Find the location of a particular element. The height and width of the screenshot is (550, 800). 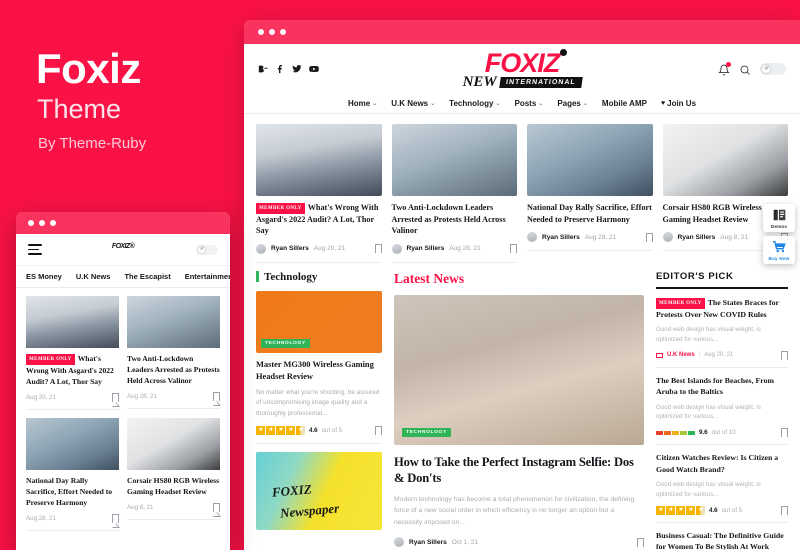

editors-pick-meta: 9.6 out of 10 is located at coordinates (722, 435).